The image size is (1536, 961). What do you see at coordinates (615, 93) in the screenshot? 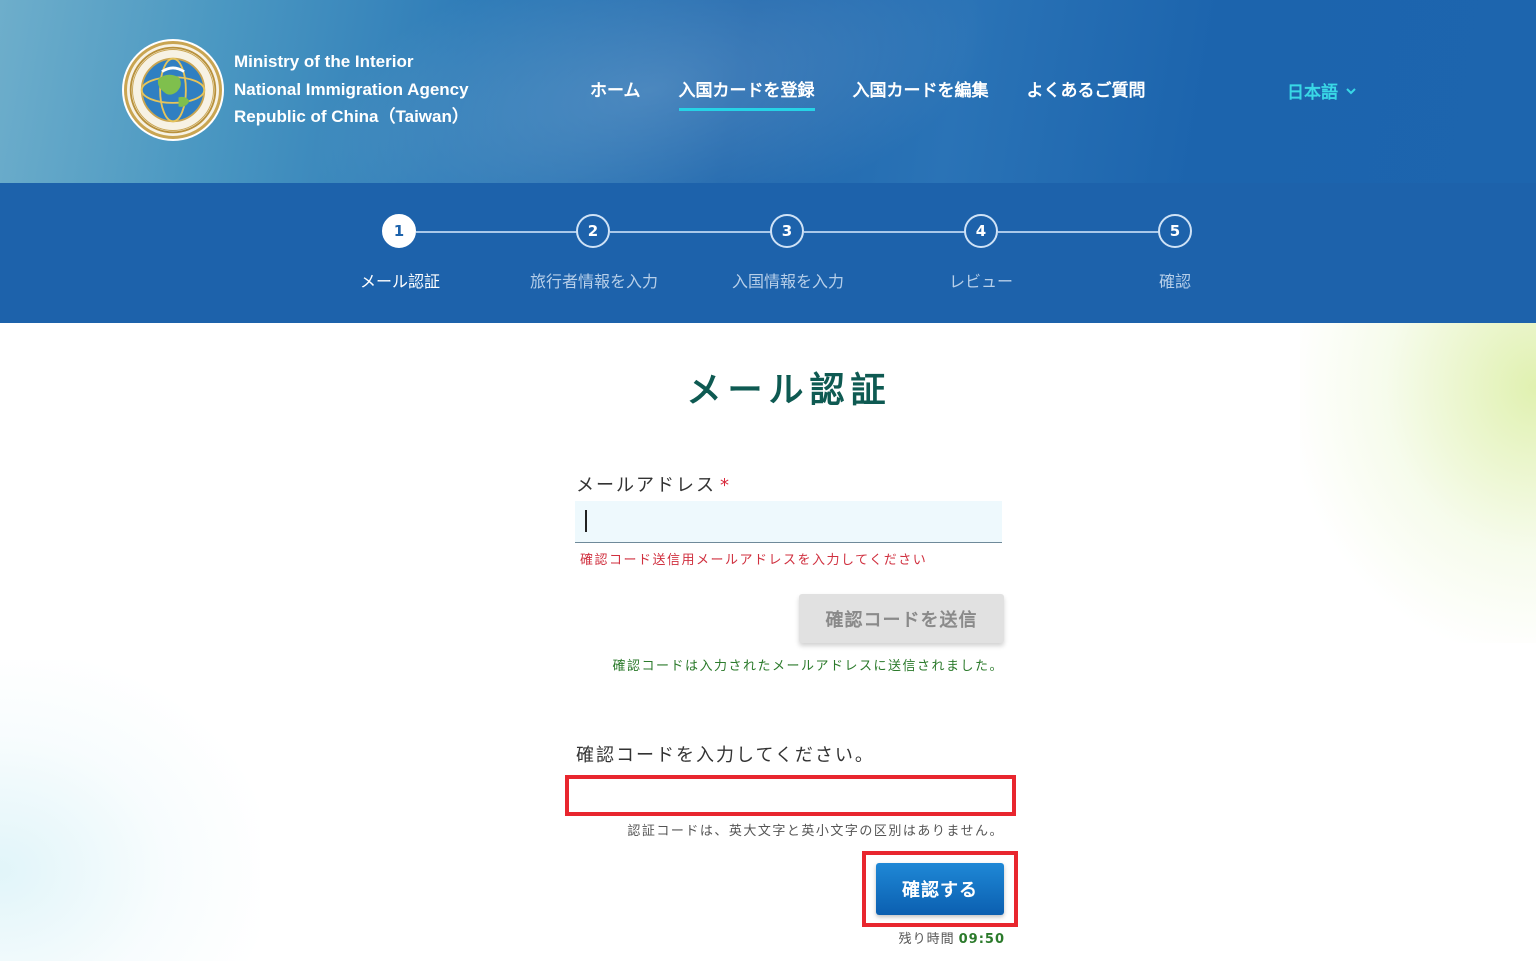
I see `nav-home: ホーム` at bounding box center [615, 93].